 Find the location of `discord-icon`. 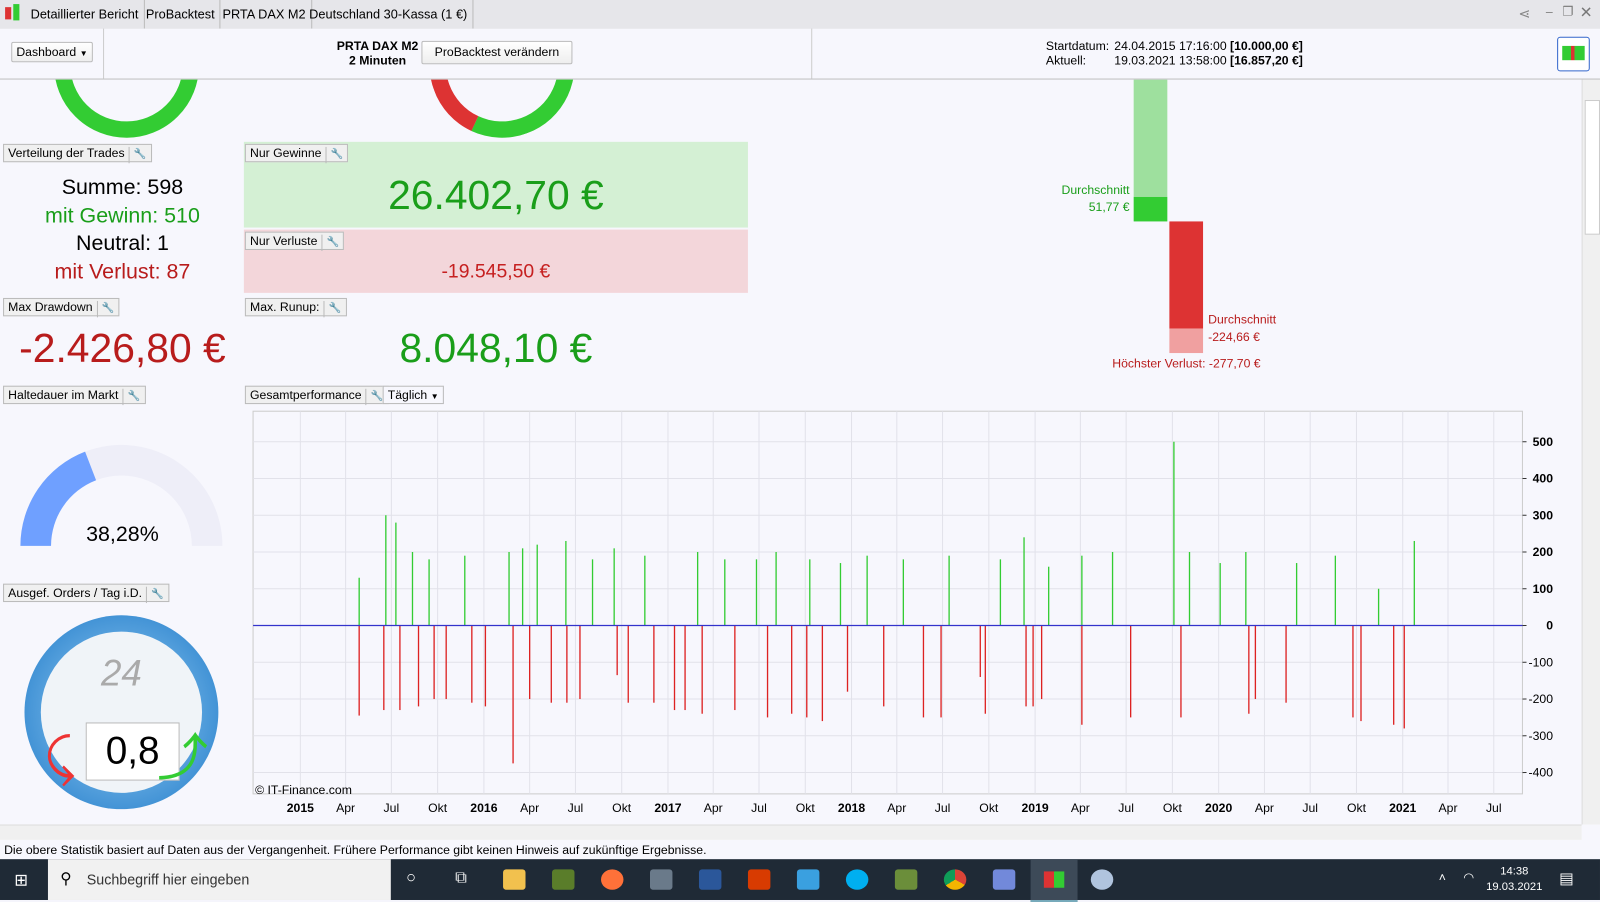

discord-icon is located at coordinates (1004, 879).